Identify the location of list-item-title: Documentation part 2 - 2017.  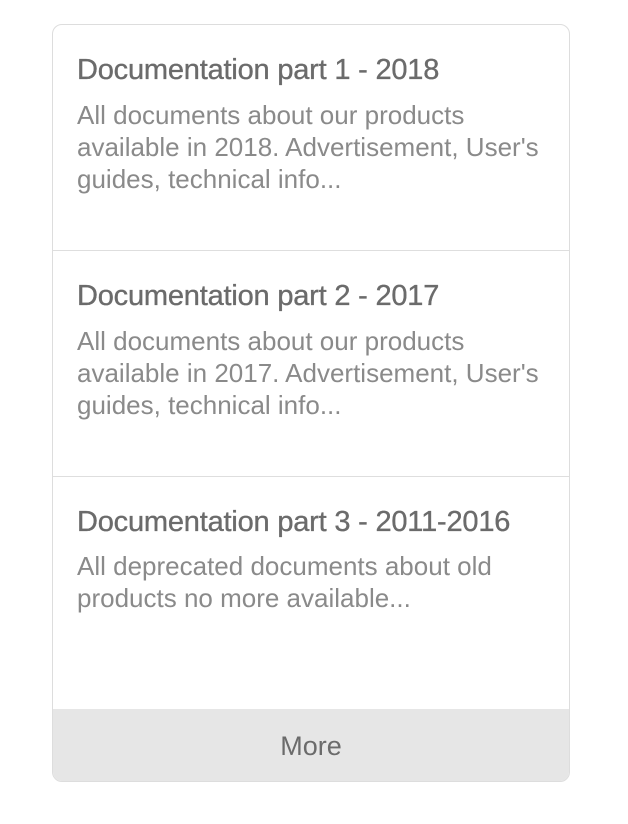
(258, 296).